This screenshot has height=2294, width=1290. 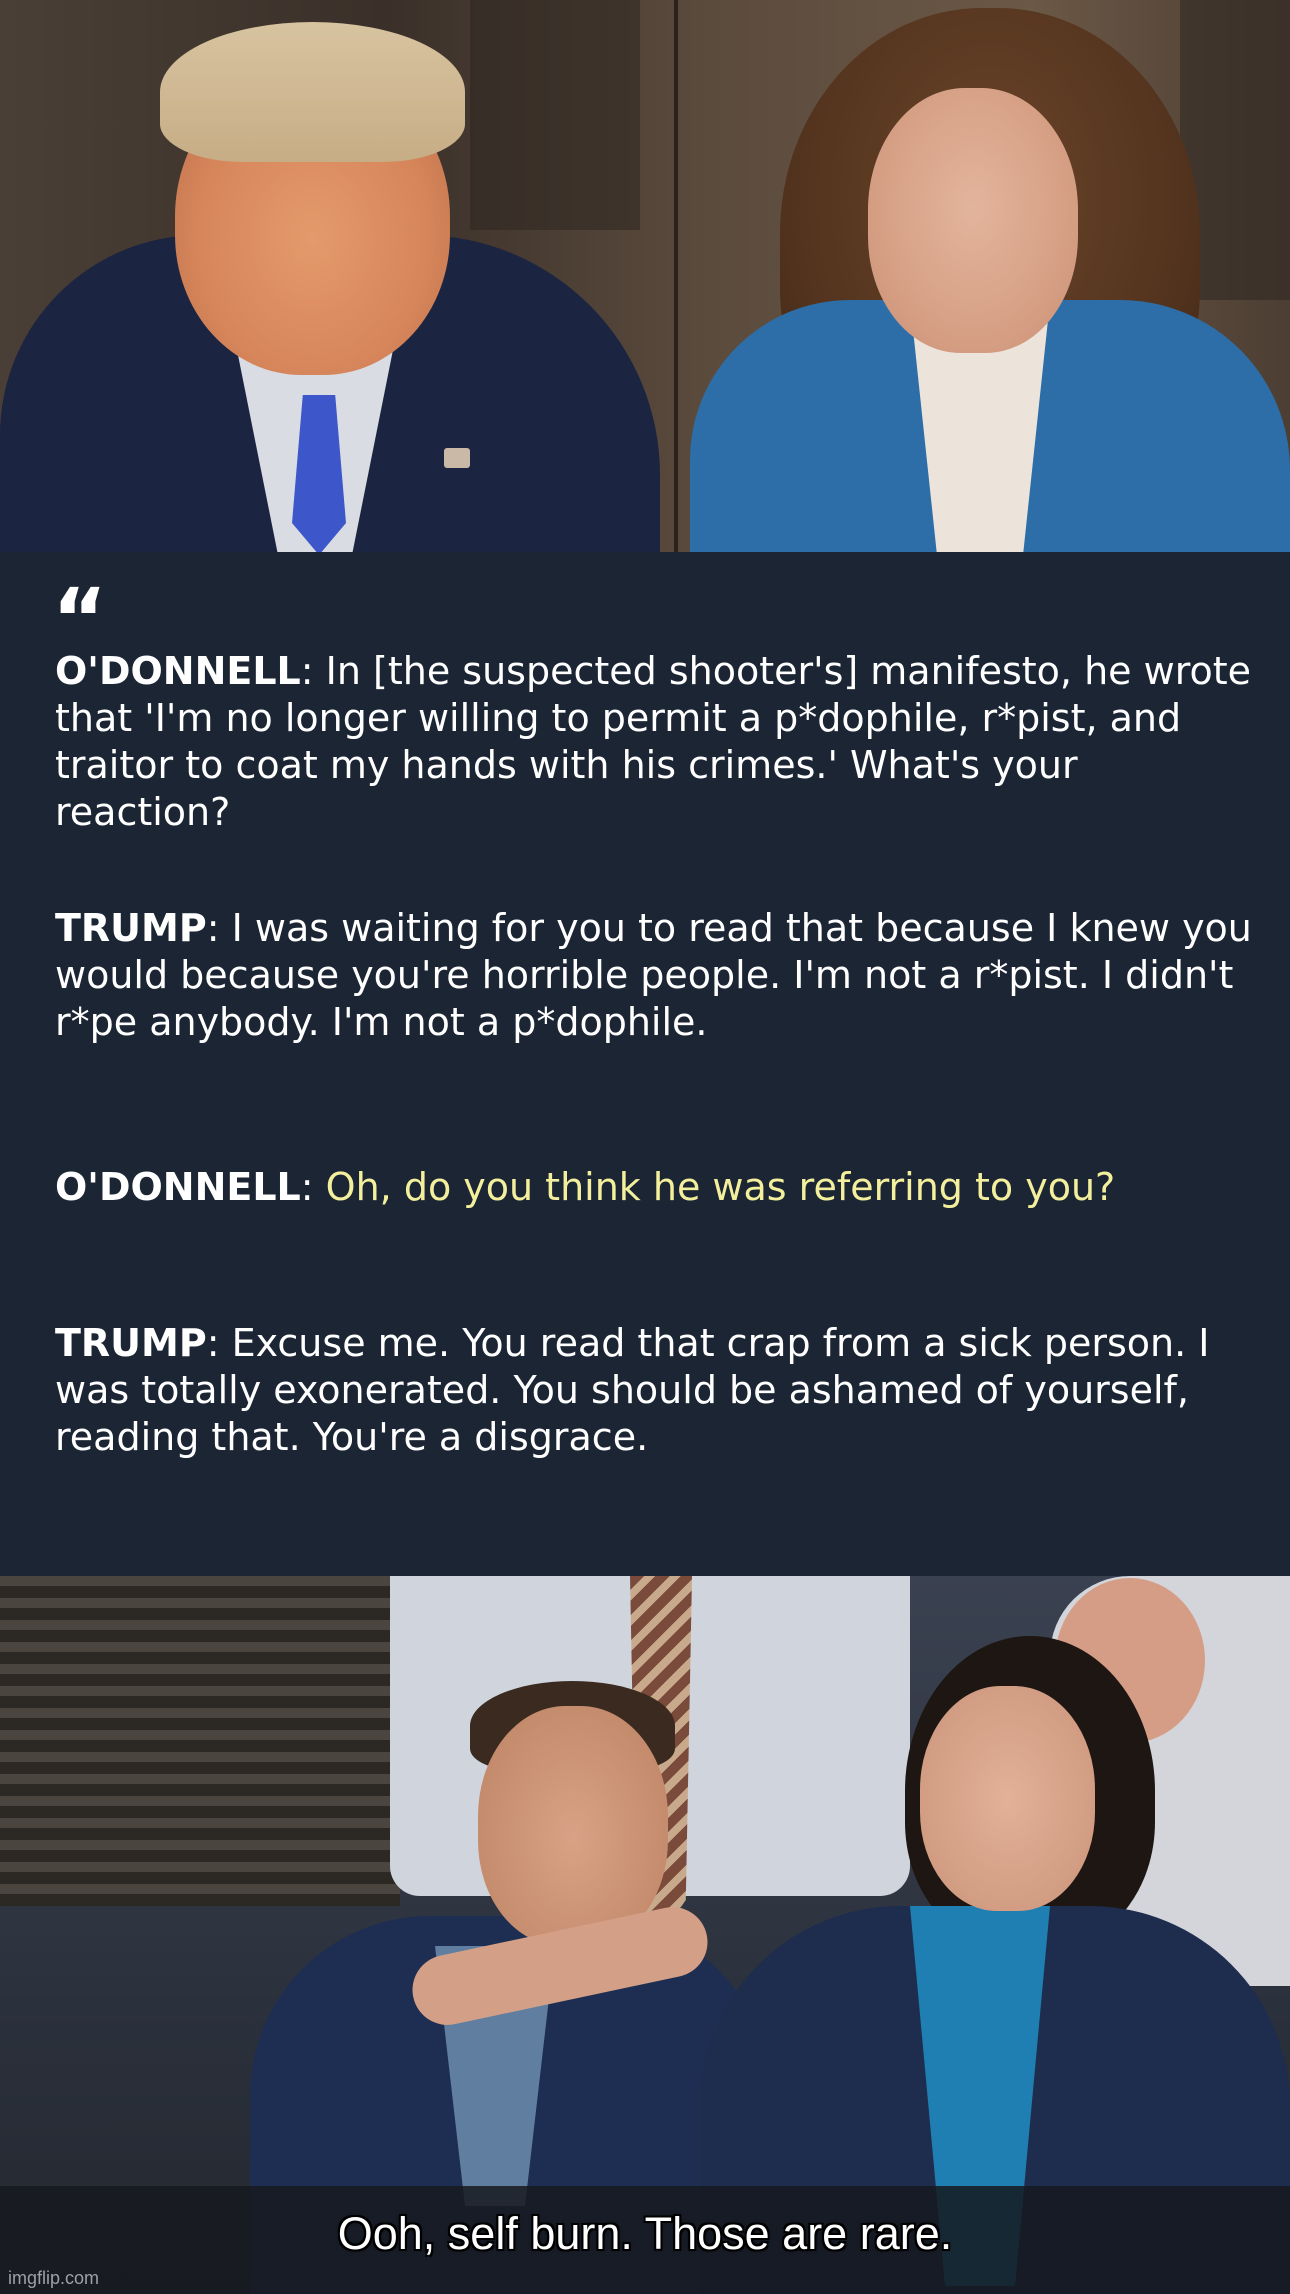 What do you see at coordinates (54, 2278) in the screenshot?
I see `watermark: imgflip.com` at bounding box center [54, 2278].